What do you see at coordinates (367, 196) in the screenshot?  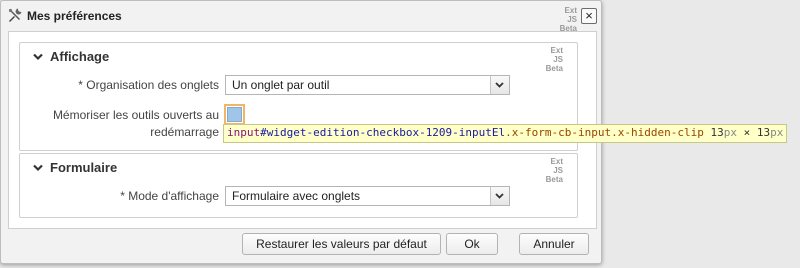 I see `display-mode-select: Formulaire avec onglets` at bounding box center [367, 196].